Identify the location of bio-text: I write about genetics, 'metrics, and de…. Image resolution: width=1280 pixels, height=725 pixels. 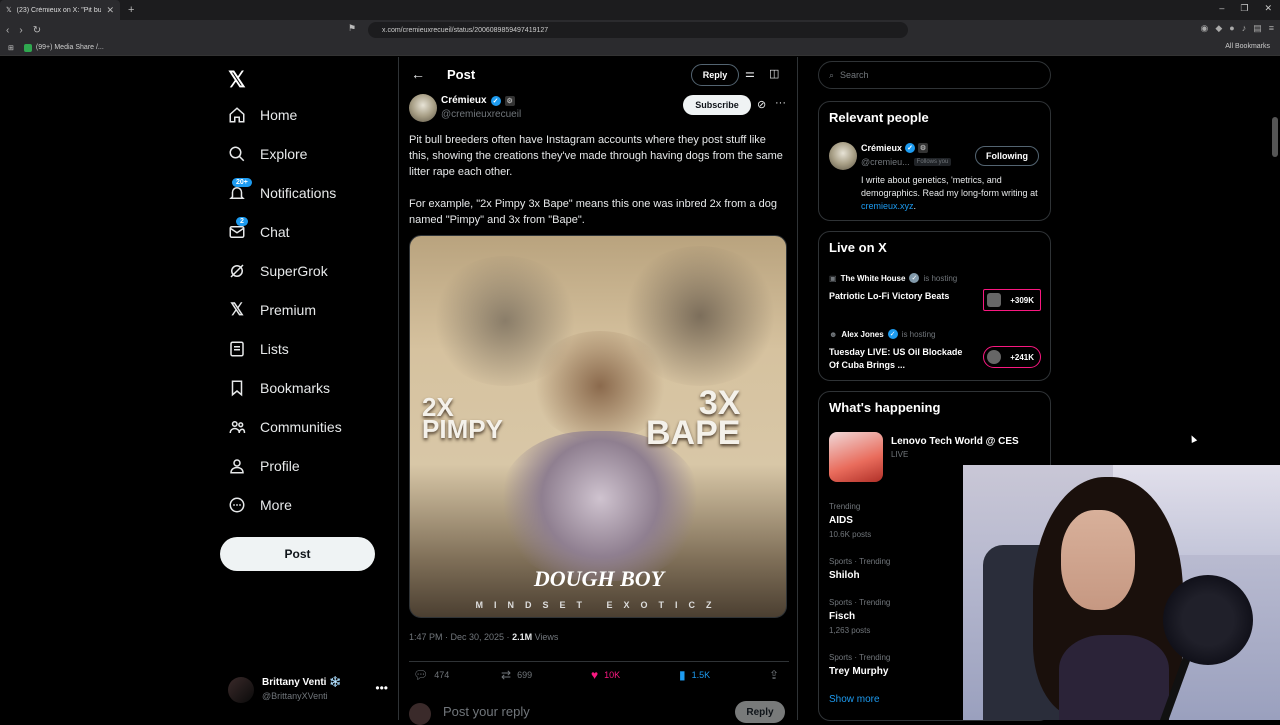
(949, 186).